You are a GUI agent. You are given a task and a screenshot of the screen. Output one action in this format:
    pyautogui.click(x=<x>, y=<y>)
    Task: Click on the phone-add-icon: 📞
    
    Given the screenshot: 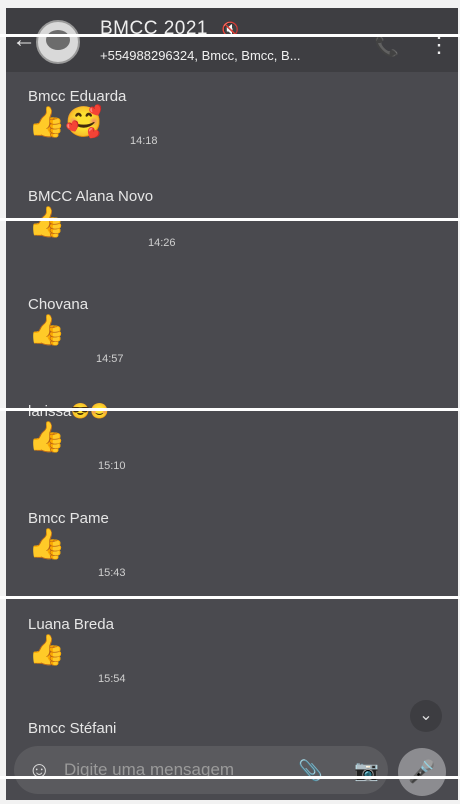 What is the action you would take?
    pyautogui.click(x=386, y=46)
    